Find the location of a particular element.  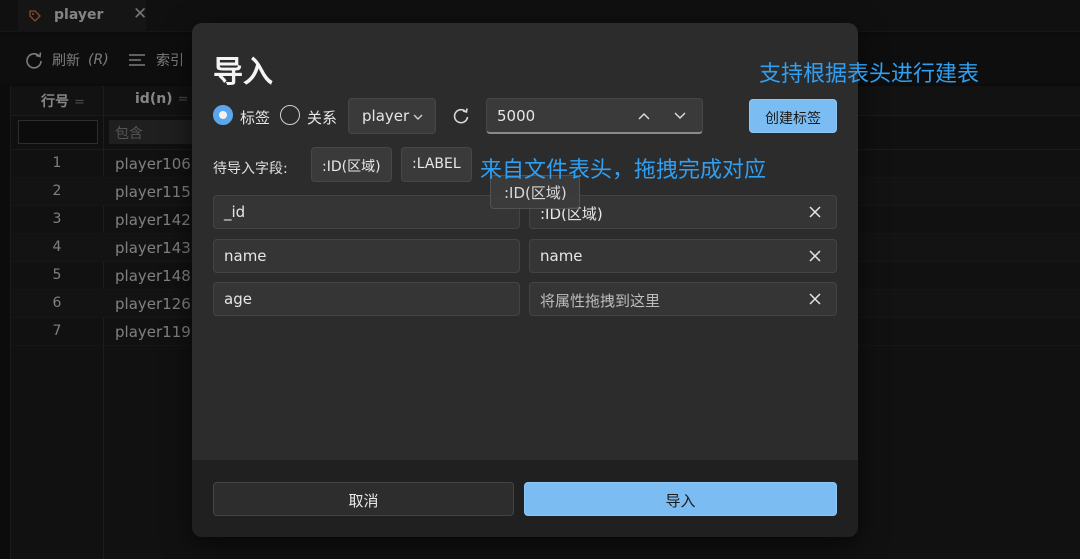

radio-relation is located at coordinates (290, 115).